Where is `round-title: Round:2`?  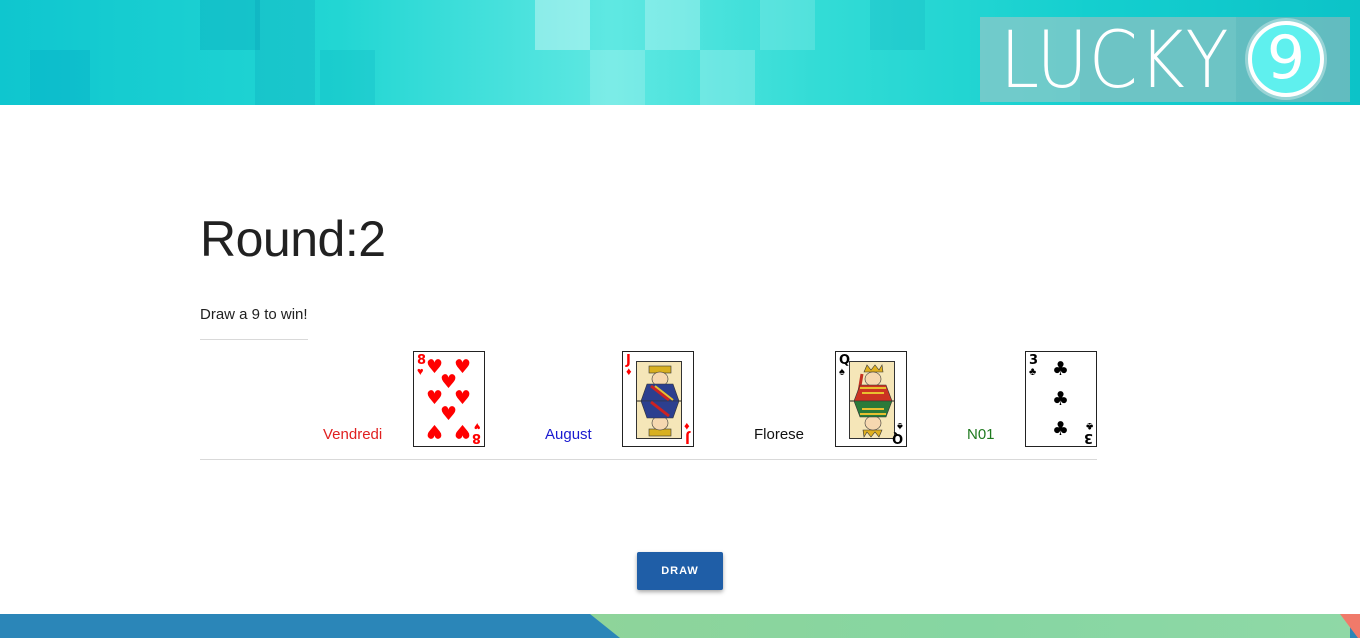 round-title: Round:2 is located at coordinates (293, 239).